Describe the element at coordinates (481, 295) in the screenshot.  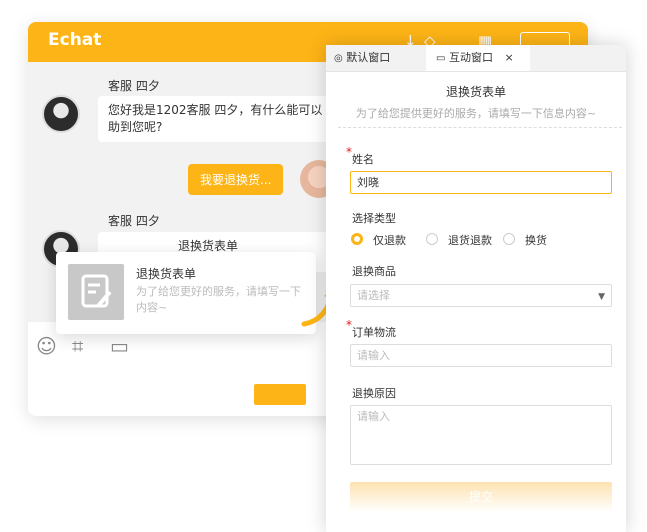
I see `product-select: 请选择 ▼` at that location.